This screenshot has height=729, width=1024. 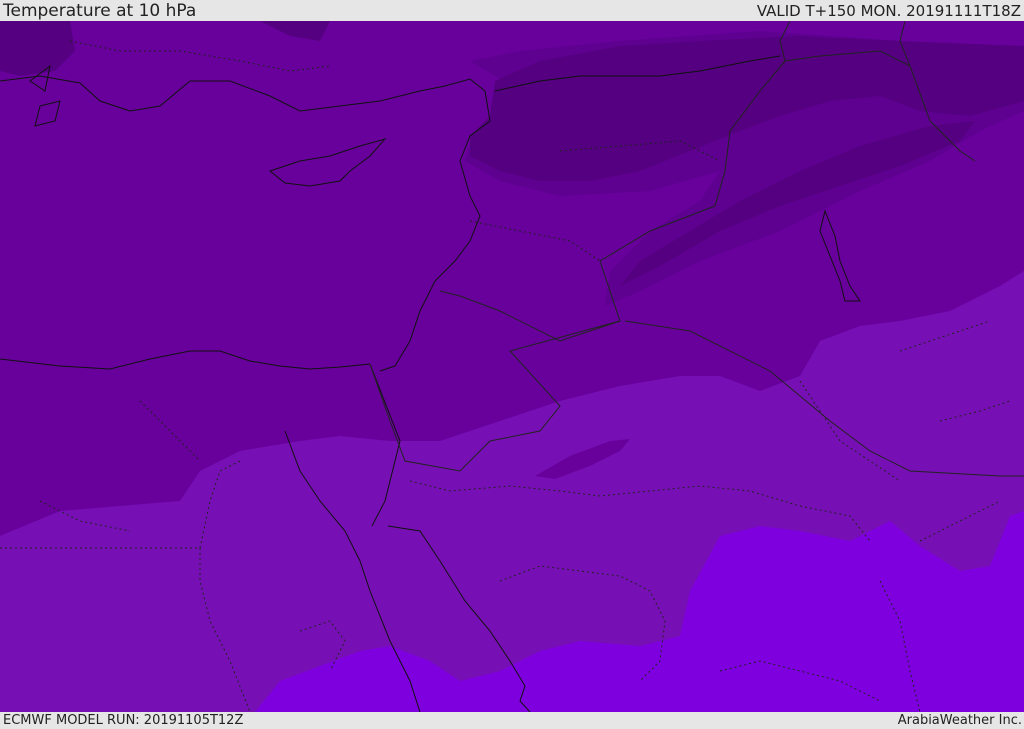 I want to click on valid-time: VALID T+150 MON. 20191111T18Z, so click(x=888, y=10).